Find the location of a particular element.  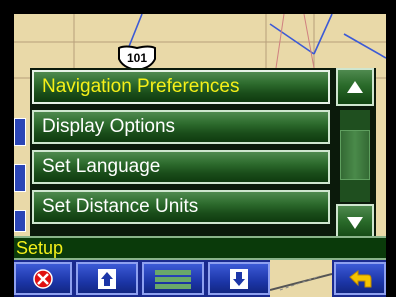

page-up-button is located at coordinates (107, 278).